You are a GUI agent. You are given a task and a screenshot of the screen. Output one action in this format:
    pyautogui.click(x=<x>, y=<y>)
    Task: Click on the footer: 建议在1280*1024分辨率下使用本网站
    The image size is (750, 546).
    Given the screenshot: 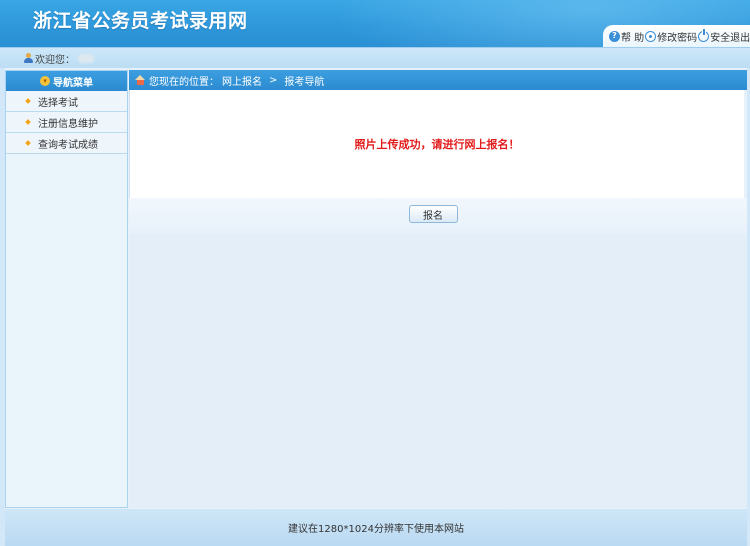 What is the action you would take?
    pyautogui.click(x=376, y=527)
    